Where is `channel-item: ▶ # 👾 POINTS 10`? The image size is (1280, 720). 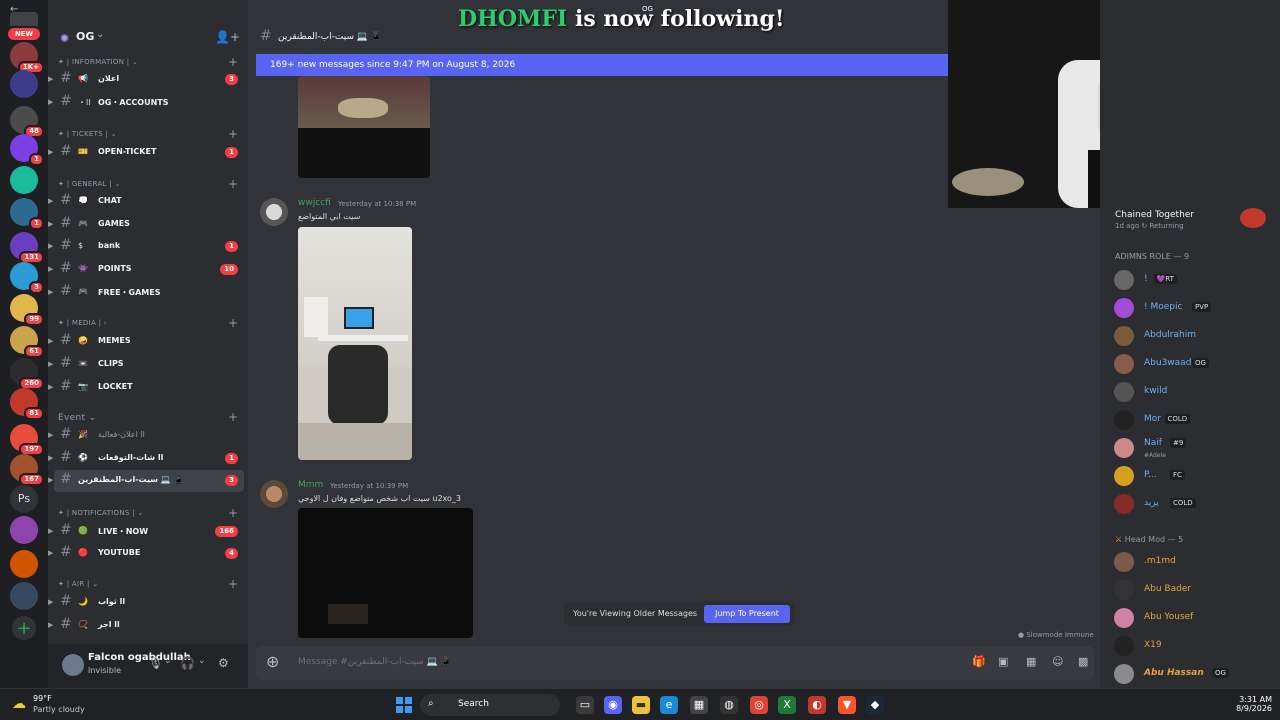
channel-item: ▶ # 👾 POINTS 10 is located at coordinates (146, 270).